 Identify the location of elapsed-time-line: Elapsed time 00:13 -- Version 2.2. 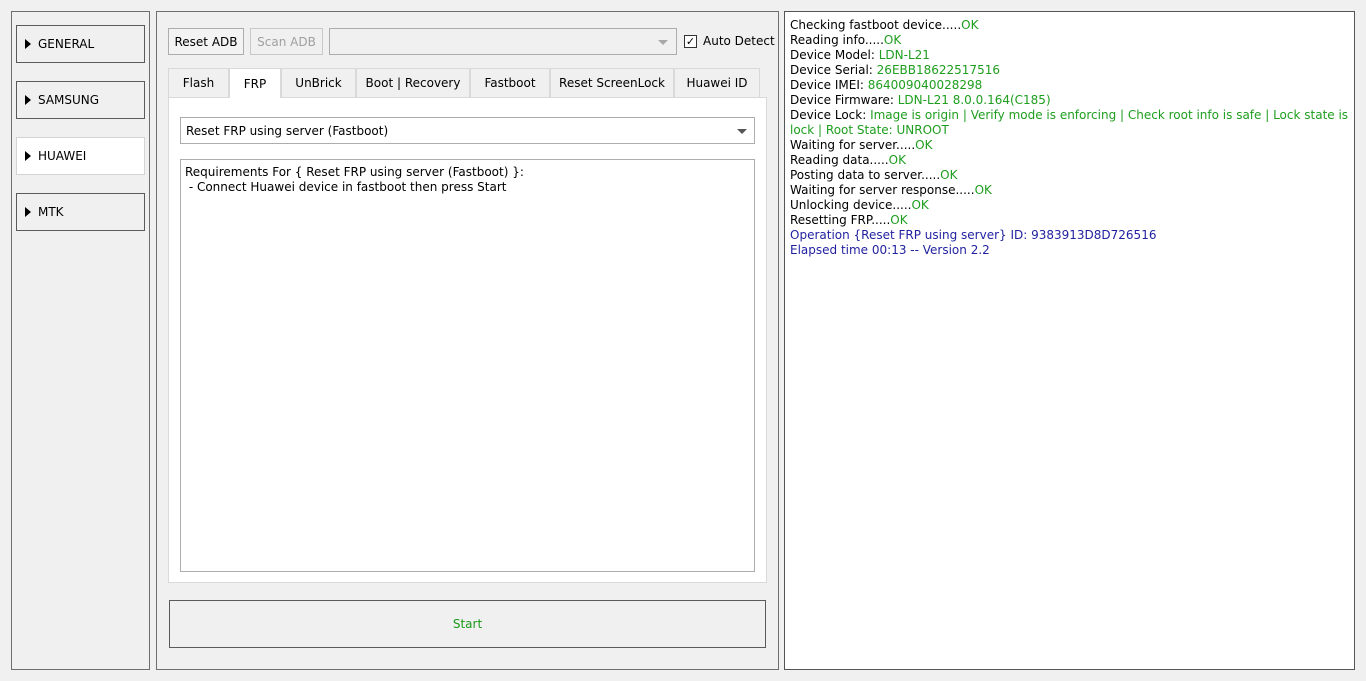
(890, 250).